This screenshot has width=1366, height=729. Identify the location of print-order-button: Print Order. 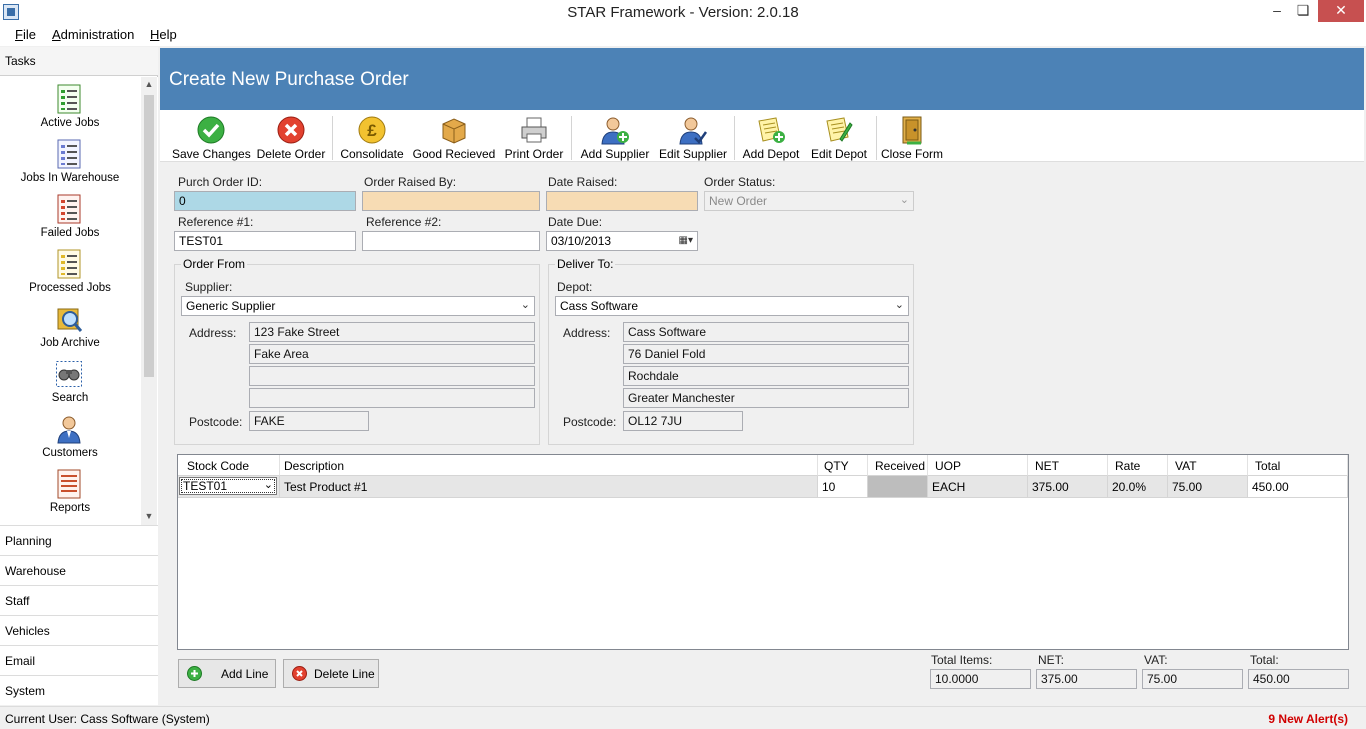
(534, 137).